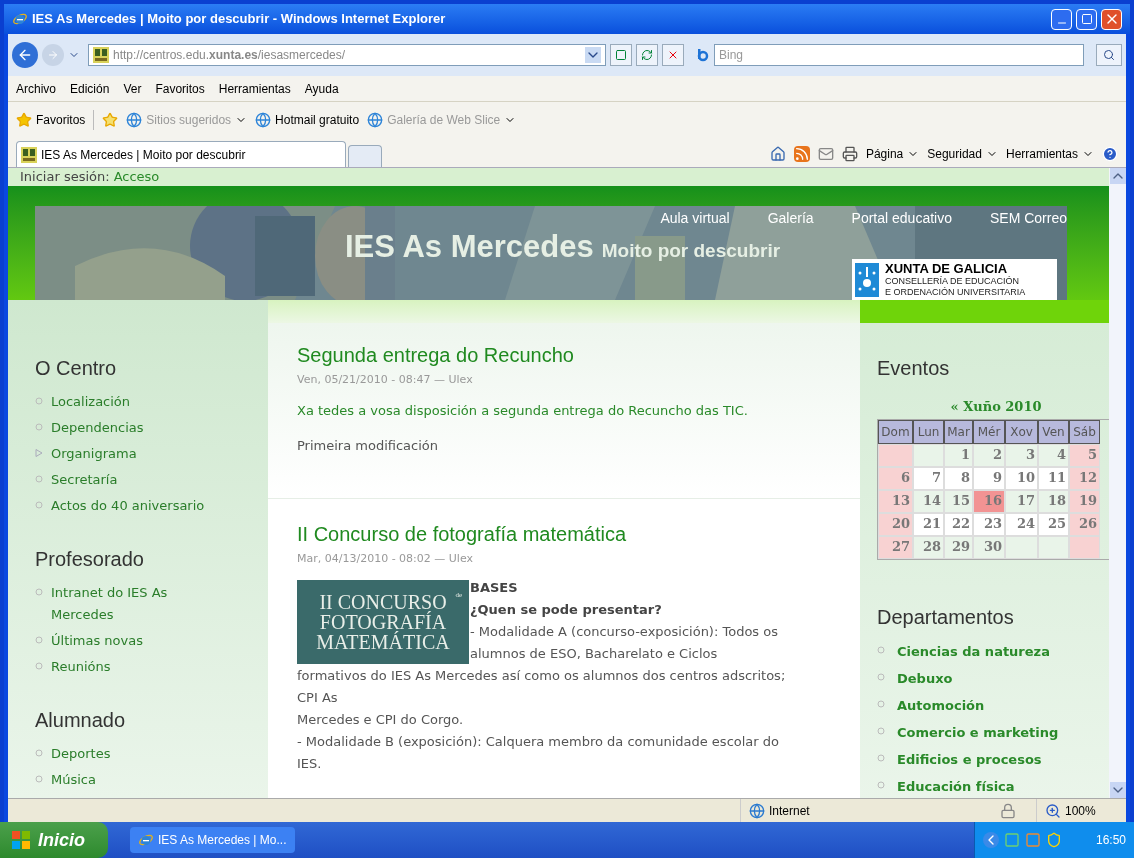 This screenshot has width=1134, height=858. What do you see at coordinates (564, 534) in the screenshot?
I see `article-title: II Concurso de fotografía matemática` at bounding box center [564, 534].